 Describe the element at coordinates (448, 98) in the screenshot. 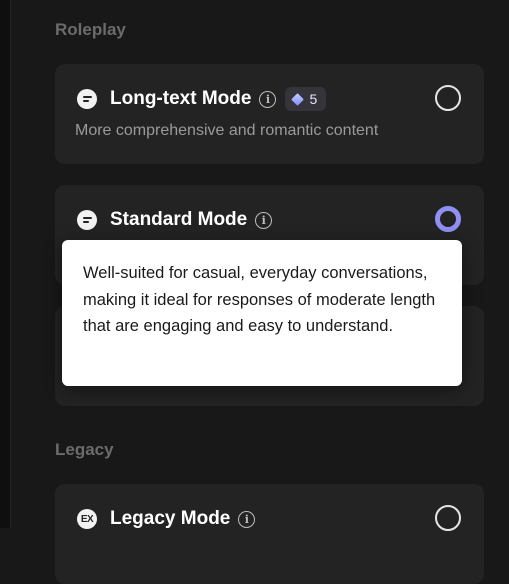

I see `radio-long-text` at that location.